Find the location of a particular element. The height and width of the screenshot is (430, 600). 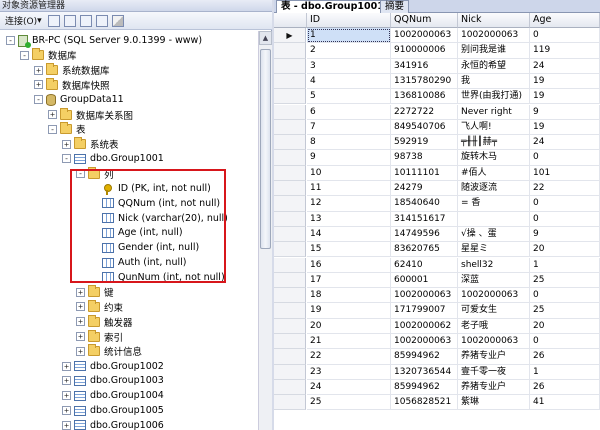

tree-node: - GroupData11 is located at coordinates (79, 99).